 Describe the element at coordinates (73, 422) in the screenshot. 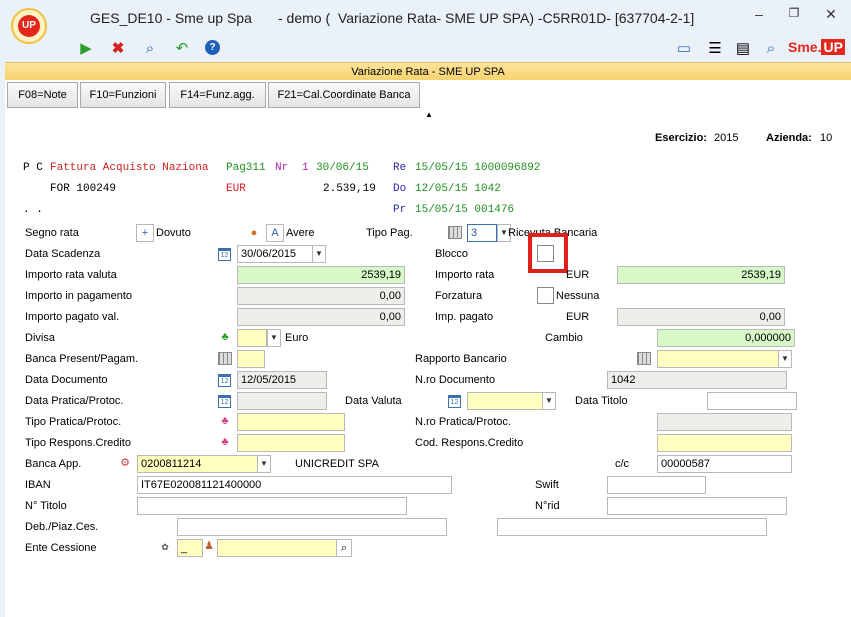

I see `tipo-pratica-label: Tipo Pratica/Protoc.` at that location.